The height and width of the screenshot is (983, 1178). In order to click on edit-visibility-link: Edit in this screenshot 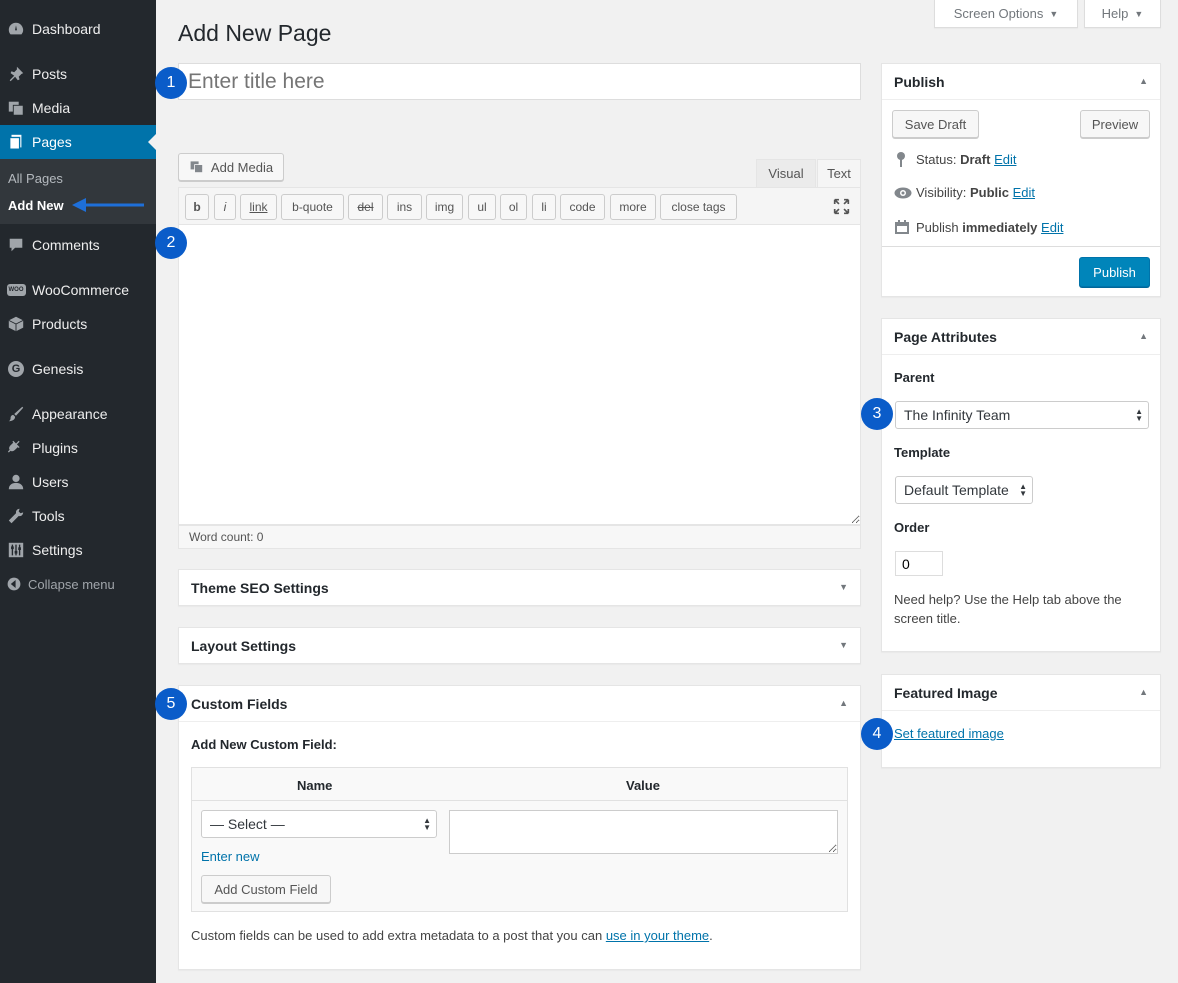, I will do `click(1024, 192)`.